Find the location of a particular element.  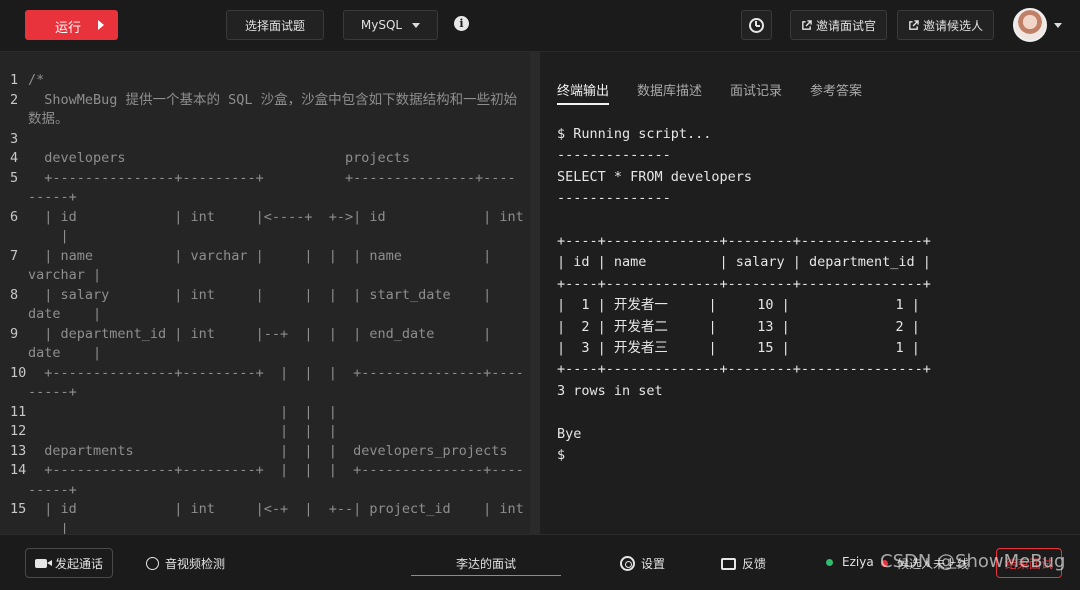

feedback-button: 反馈 is located at coordinates (743, 563).